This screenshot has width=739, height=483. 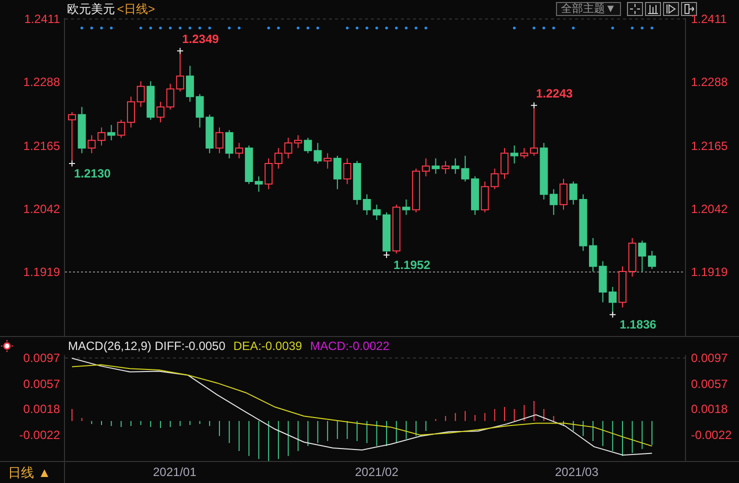 What do you see at coordinates (91, 9) in the screenshot?
I see `instrument-title: 欧元美元` at bounding box center [91, 9].